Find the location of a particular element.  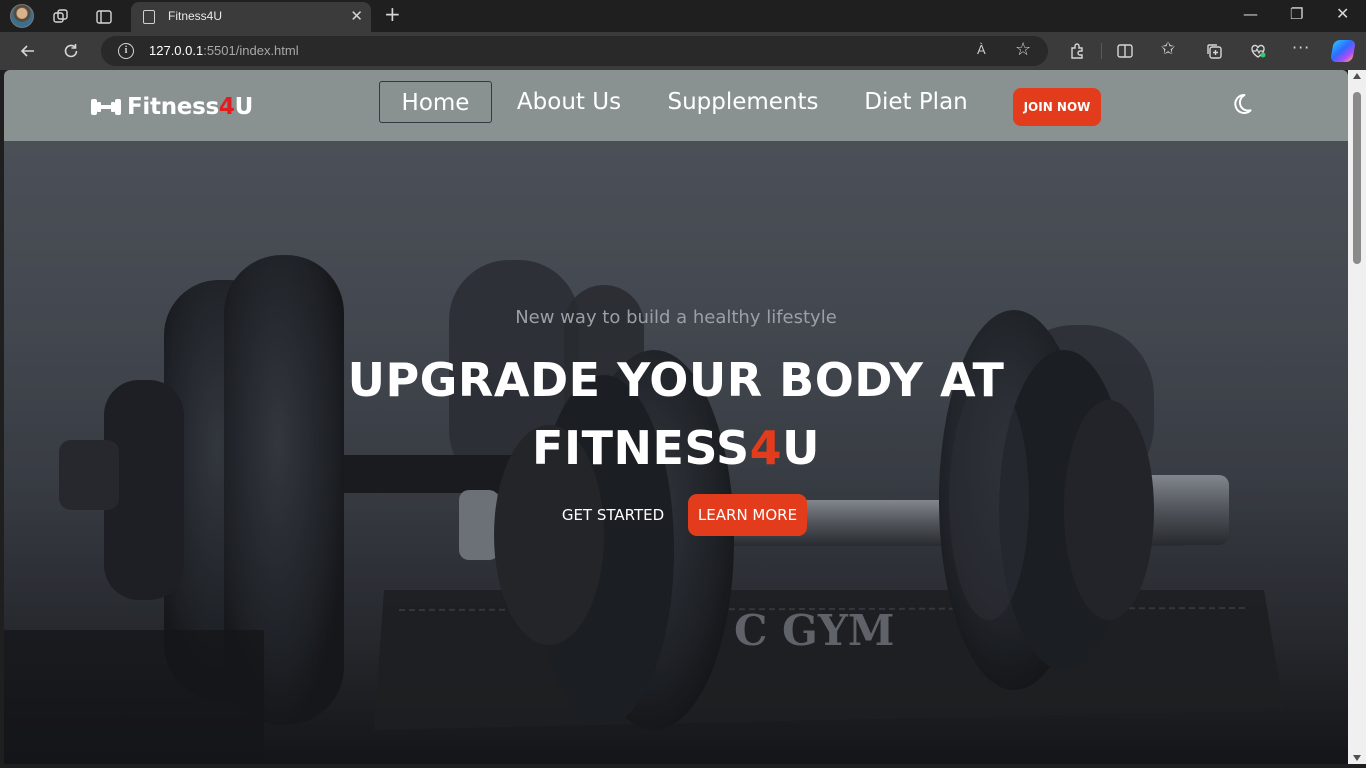

read-aloud-icon: À is located at coordinates (981, 49).